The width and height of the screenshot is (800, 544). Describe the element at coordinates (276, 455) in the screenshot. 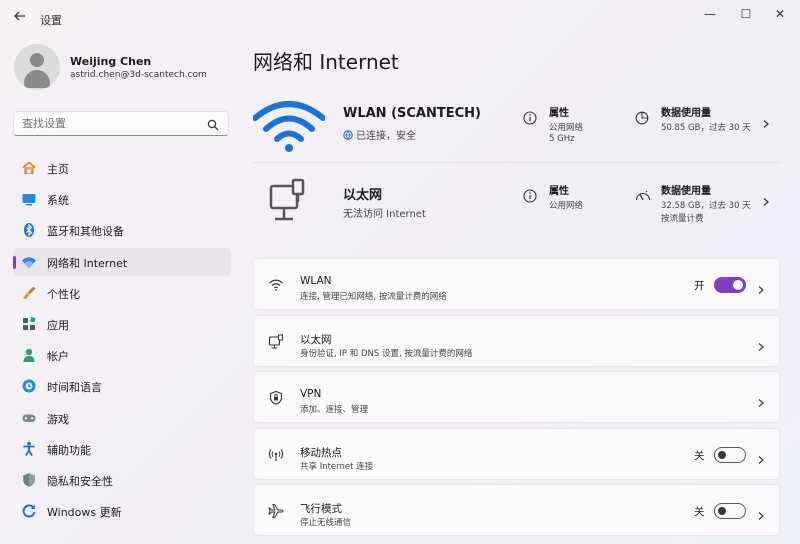

I see `hotspot-icon` at that location.